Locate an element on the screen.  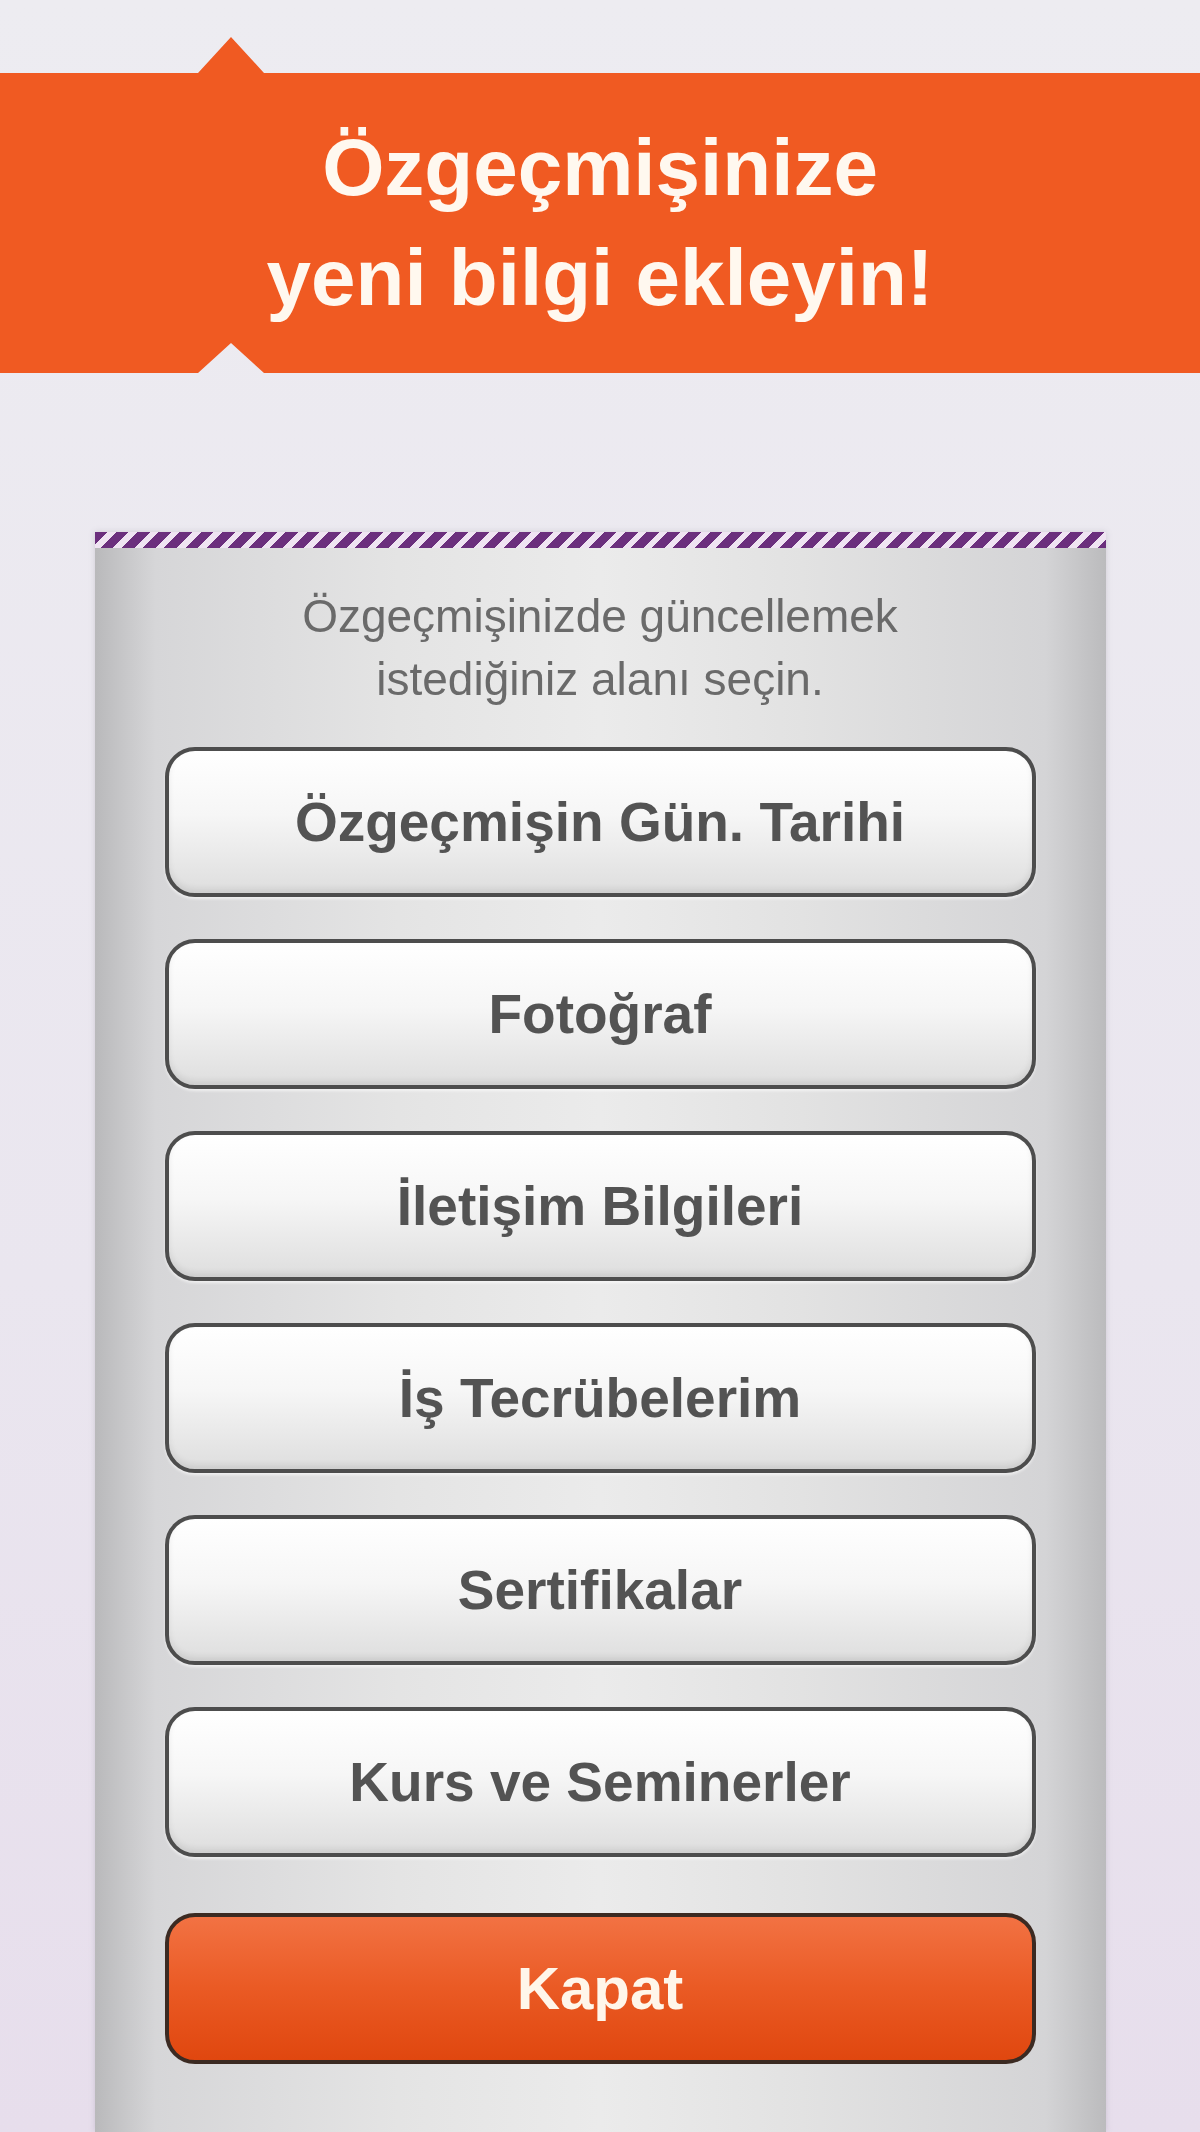
option-button: Sertifikalar is located at coordinates (600, 1590).